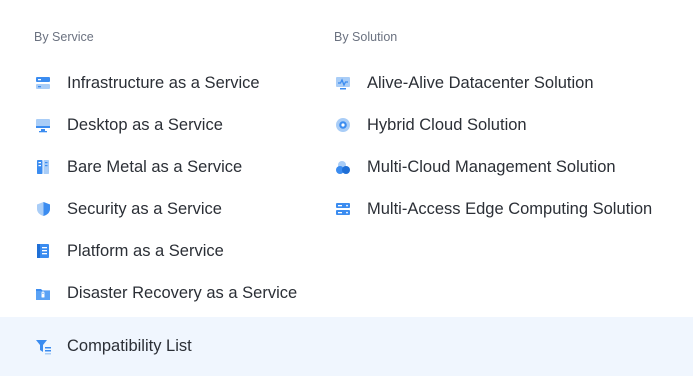  I want to click on menu-item-label: Hybrid Cloud Solution, so click(447, 124).